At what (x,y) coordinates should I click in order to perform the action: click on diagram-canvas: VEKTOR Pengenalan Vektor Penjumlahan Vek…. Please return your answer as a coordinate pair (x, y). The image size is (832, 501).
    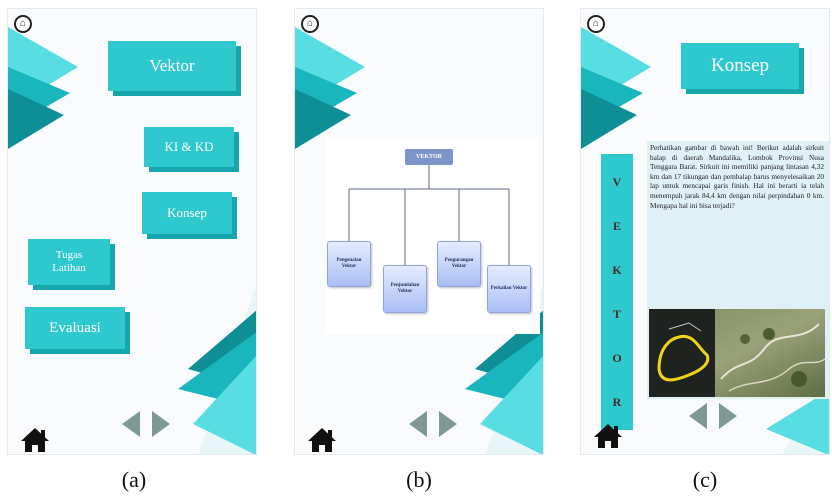
    Looking at the image, I should click on (432, 235).